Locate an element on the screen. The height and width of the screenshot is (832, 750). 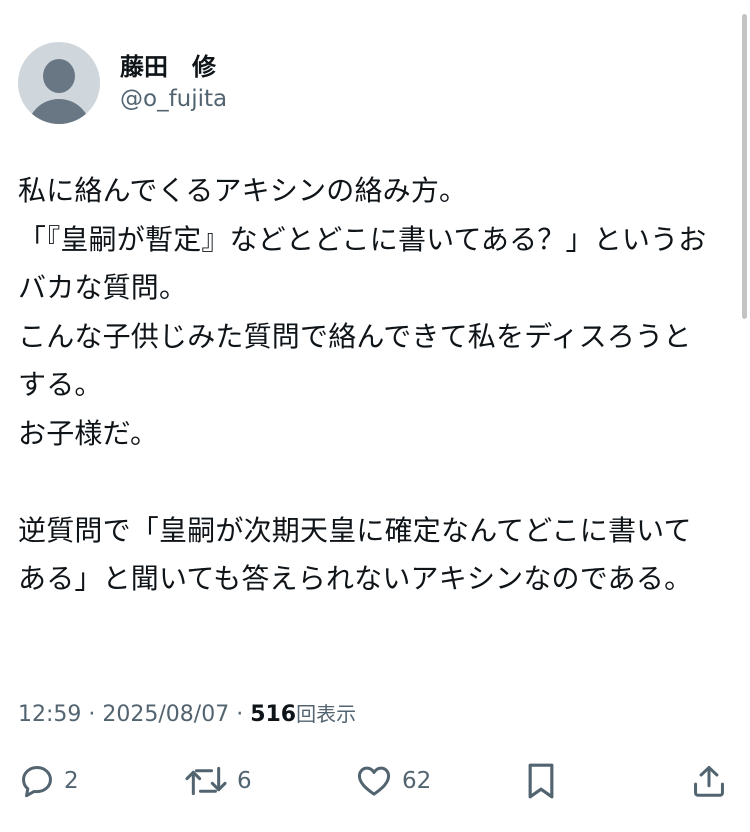
share-icon is located at coordinates (709, 781).